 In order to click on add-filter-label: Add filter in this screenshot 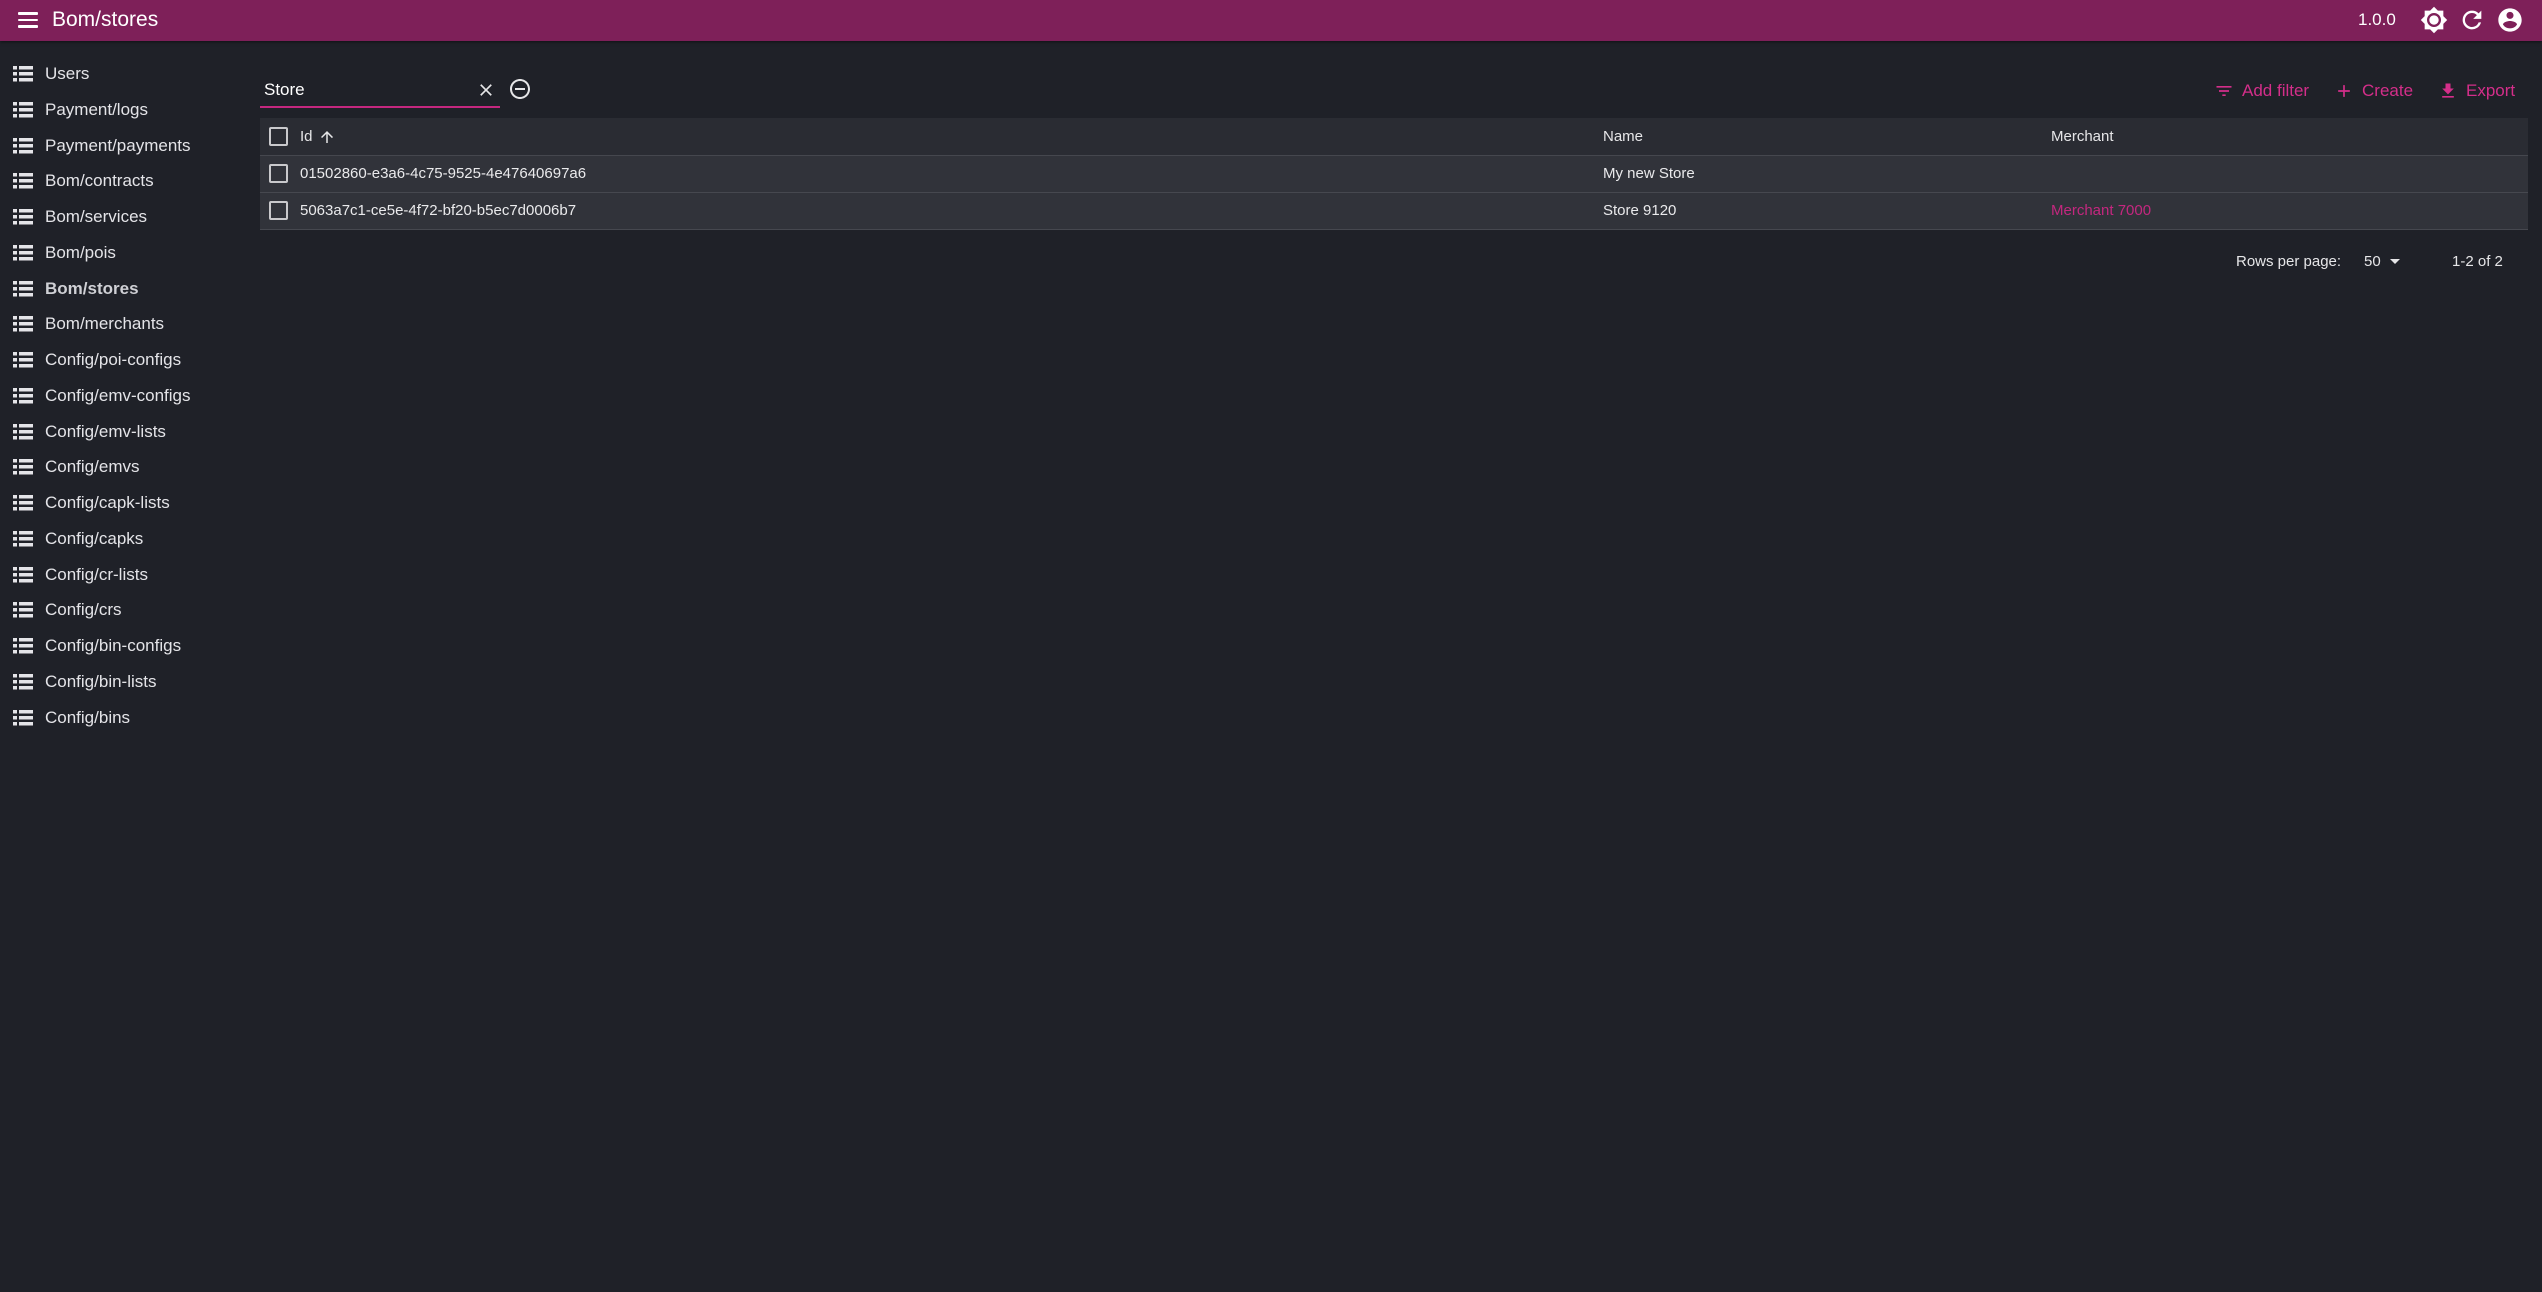, I will do `click(2276, 90)`.